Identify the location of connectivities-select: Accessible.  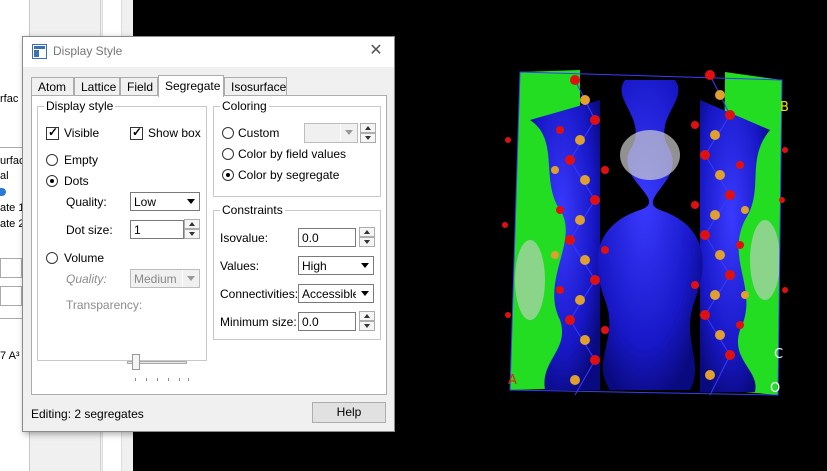
(336, 293).